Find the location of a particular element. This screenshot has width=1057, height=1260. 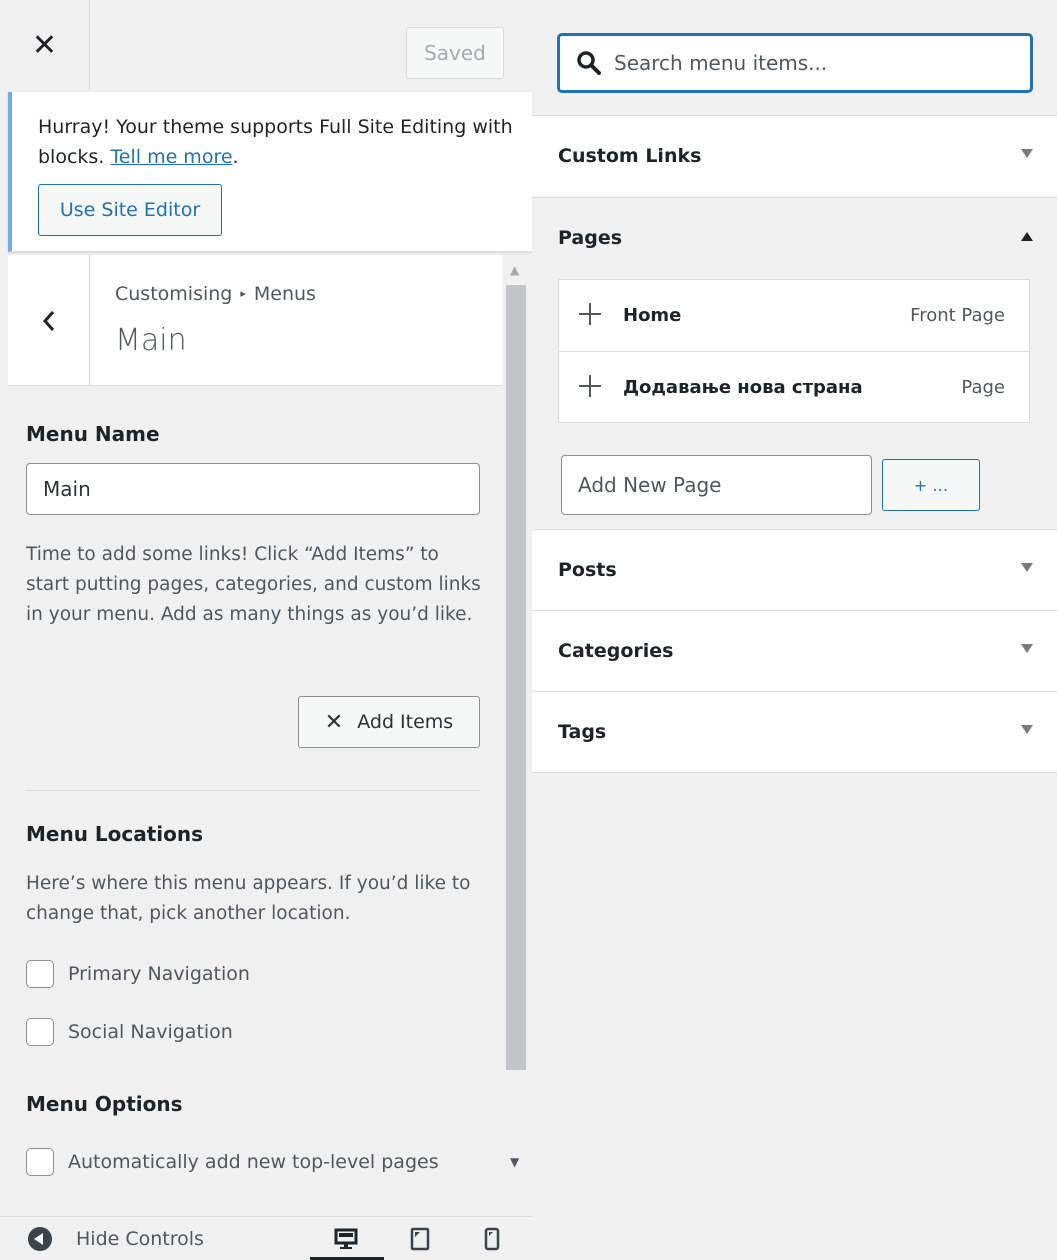

tablet-preview-button is located at coordinates (420, 1239).